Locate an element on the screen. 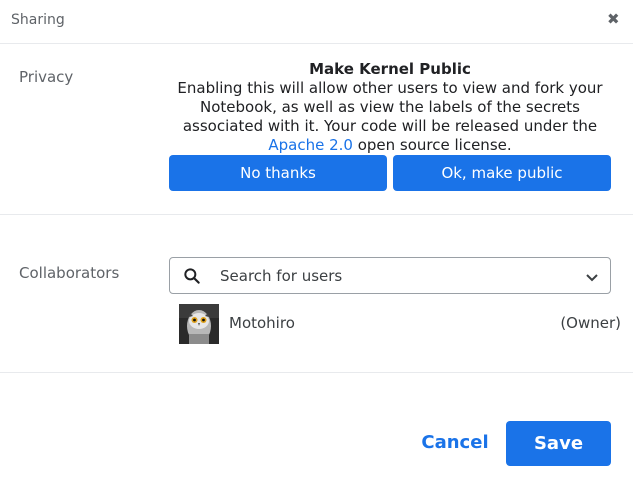 Image resolution: width=633 pixels, height=488 pixels. save-button: Save is located at coordinates (558, 443).